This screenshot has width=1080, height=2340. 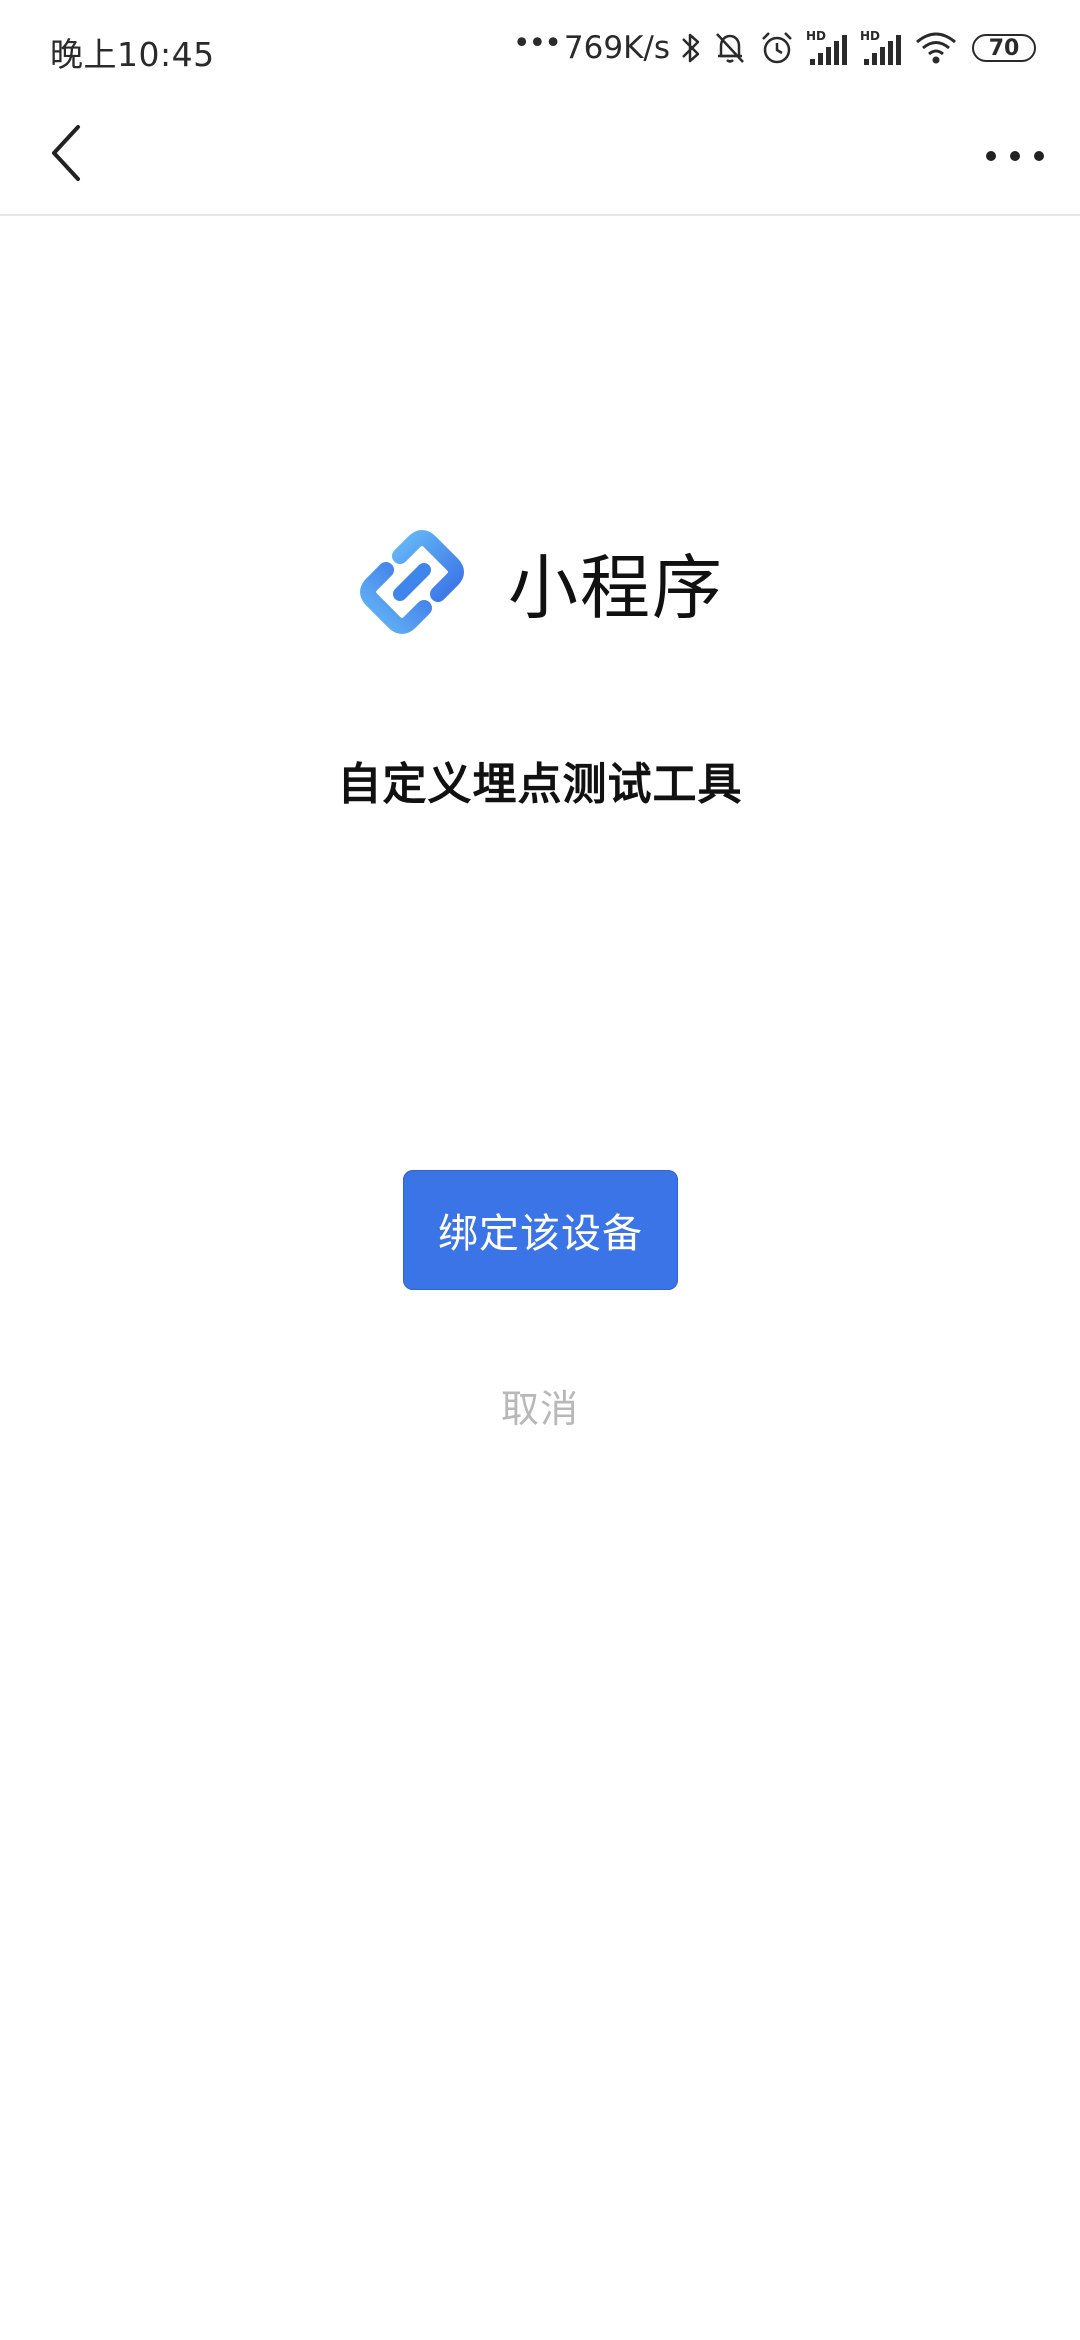 I want to click on nav-bar, so click(x=540, y=156).